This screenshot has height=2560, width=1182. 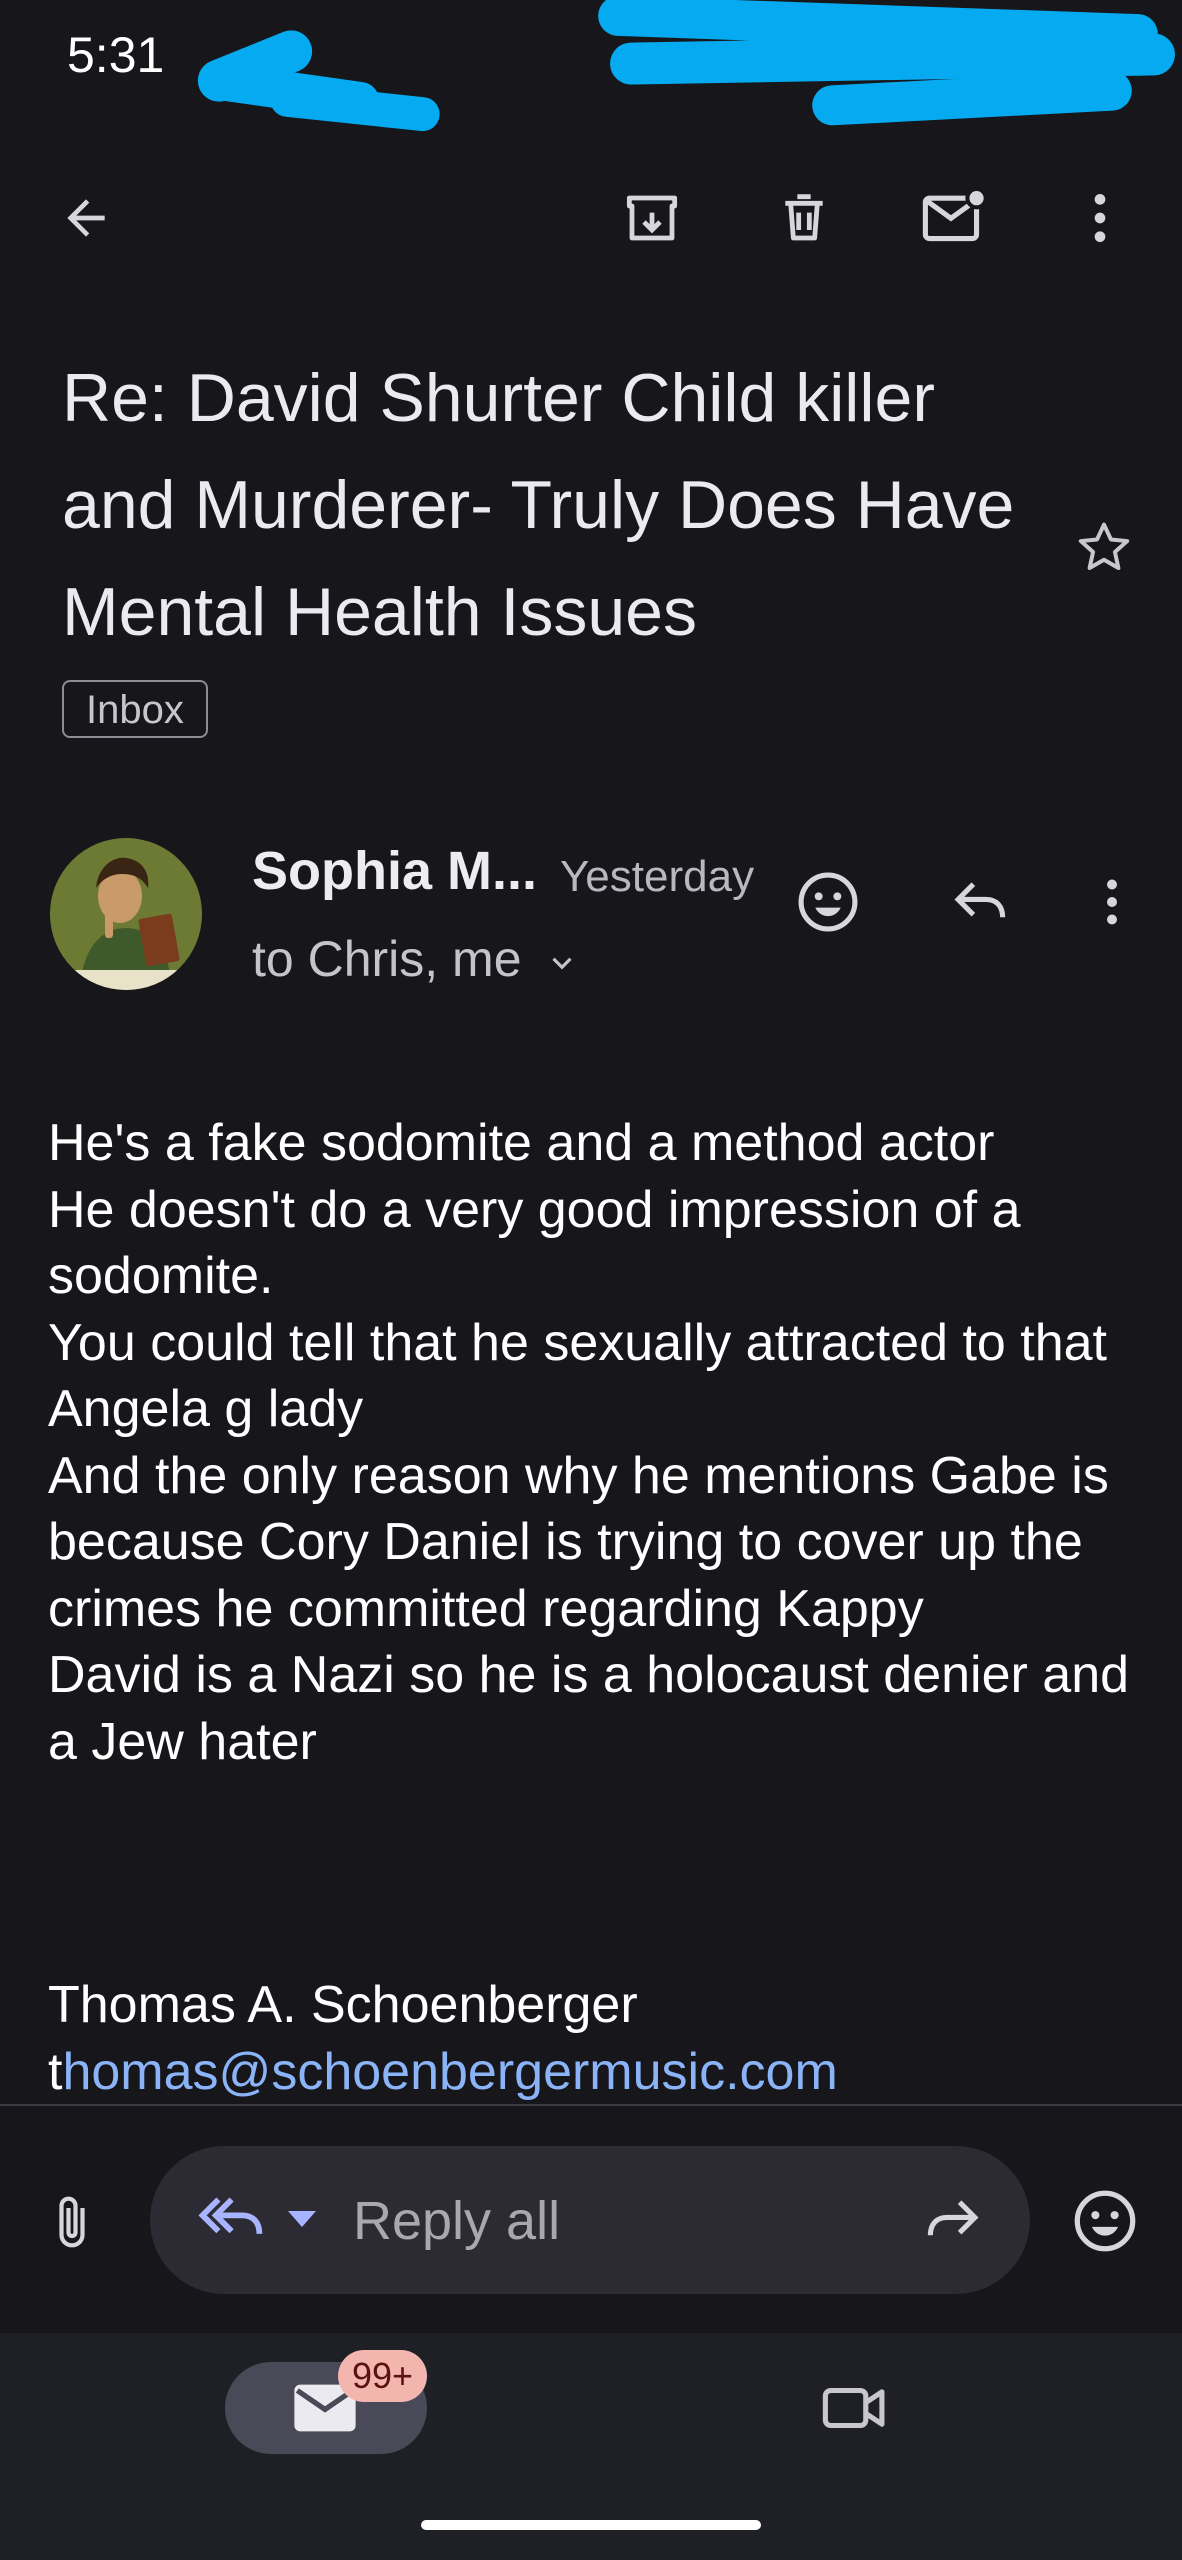 I want to click on divider, so click(x=591, y=2105).